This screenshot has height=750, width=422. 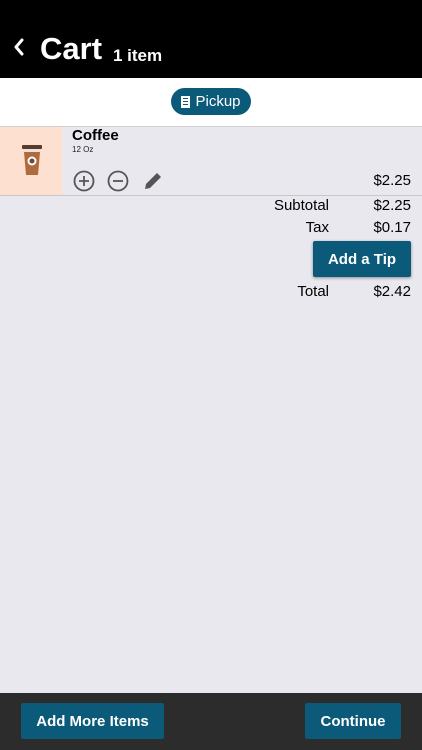 I want to click on item-size: 12 Oz, so click(x=83, y=149).